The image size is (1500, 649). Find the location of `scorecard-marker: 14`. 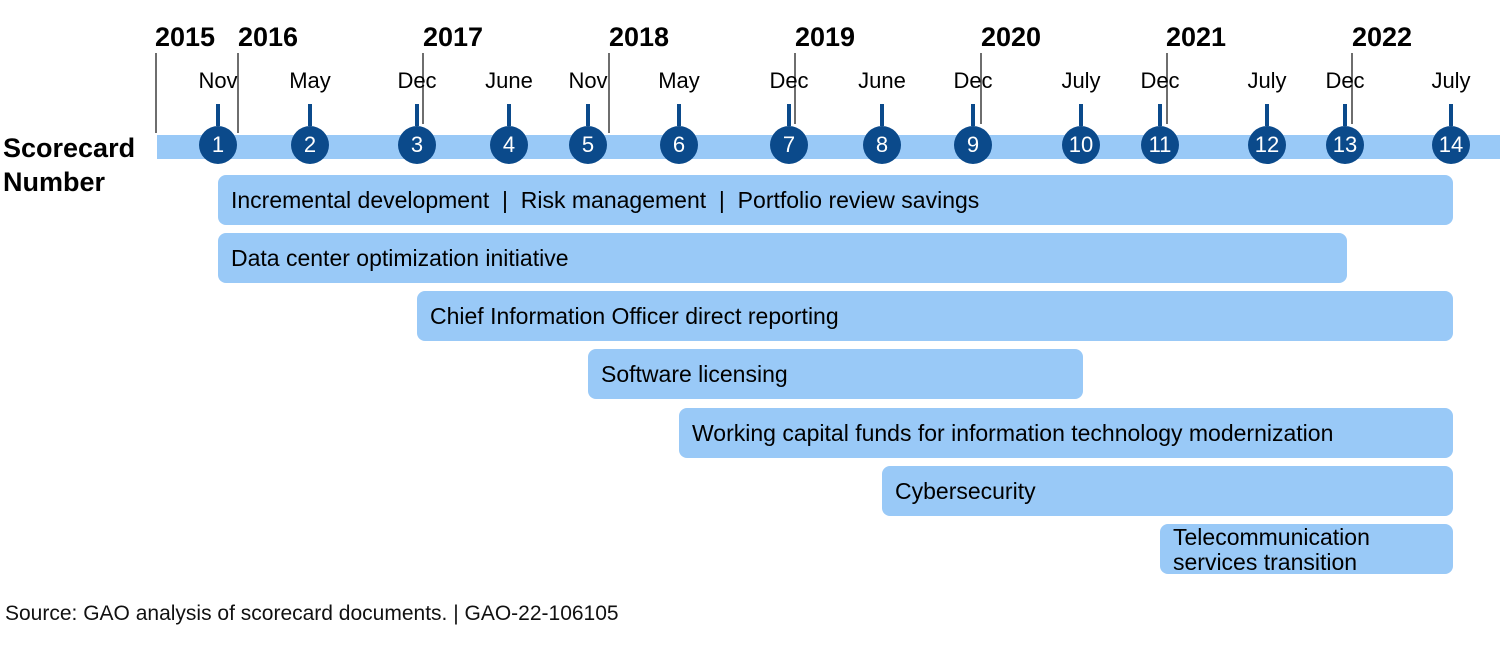

scorecard-marker: 14 is located at coordinates (1451, 145).